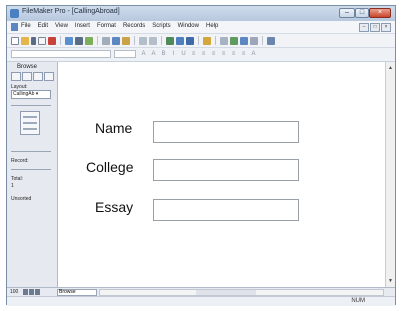 This screenshot has width=402, height=311. Describe the element at coordinates (114, 207) in the screenshot. I see `essay-label: Essay` at that location.